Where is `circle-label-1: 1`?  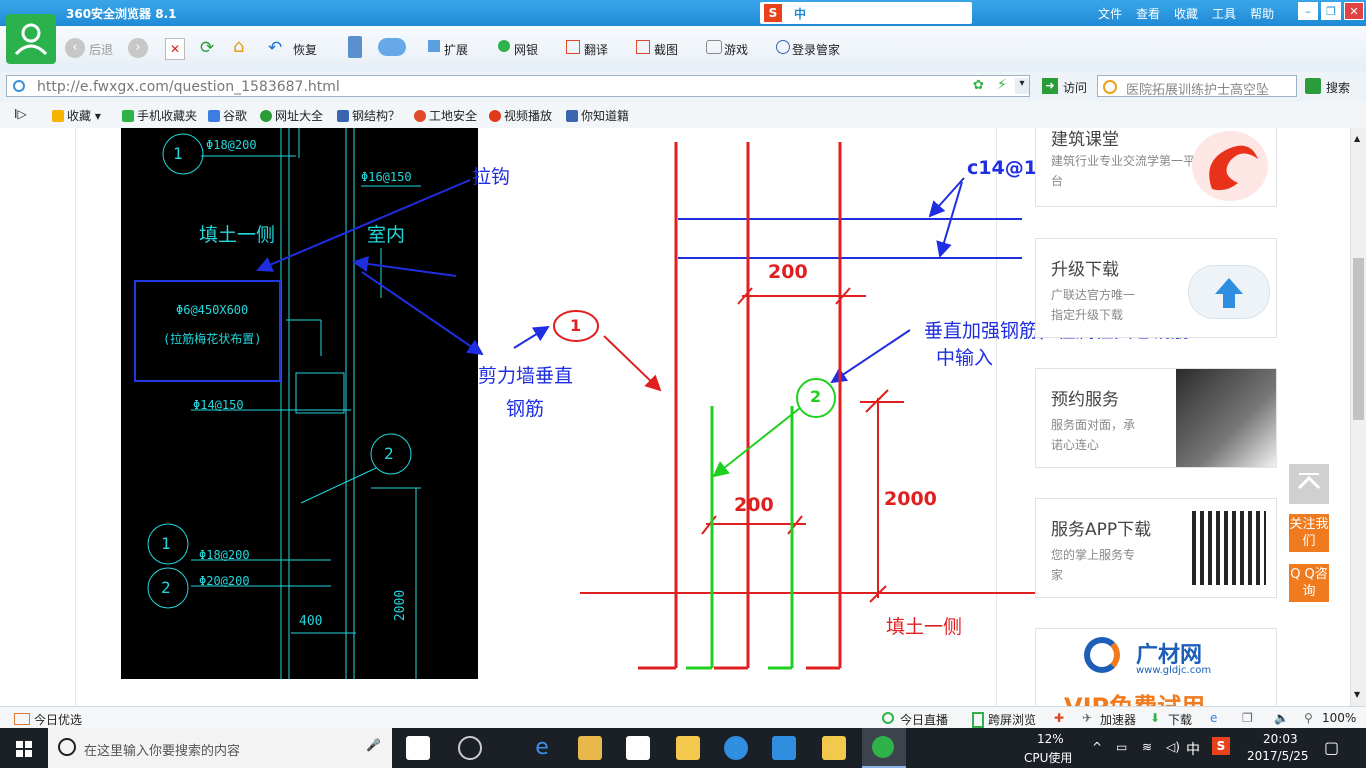 circle-label-1: 1 is located at coordinates (576, 325).